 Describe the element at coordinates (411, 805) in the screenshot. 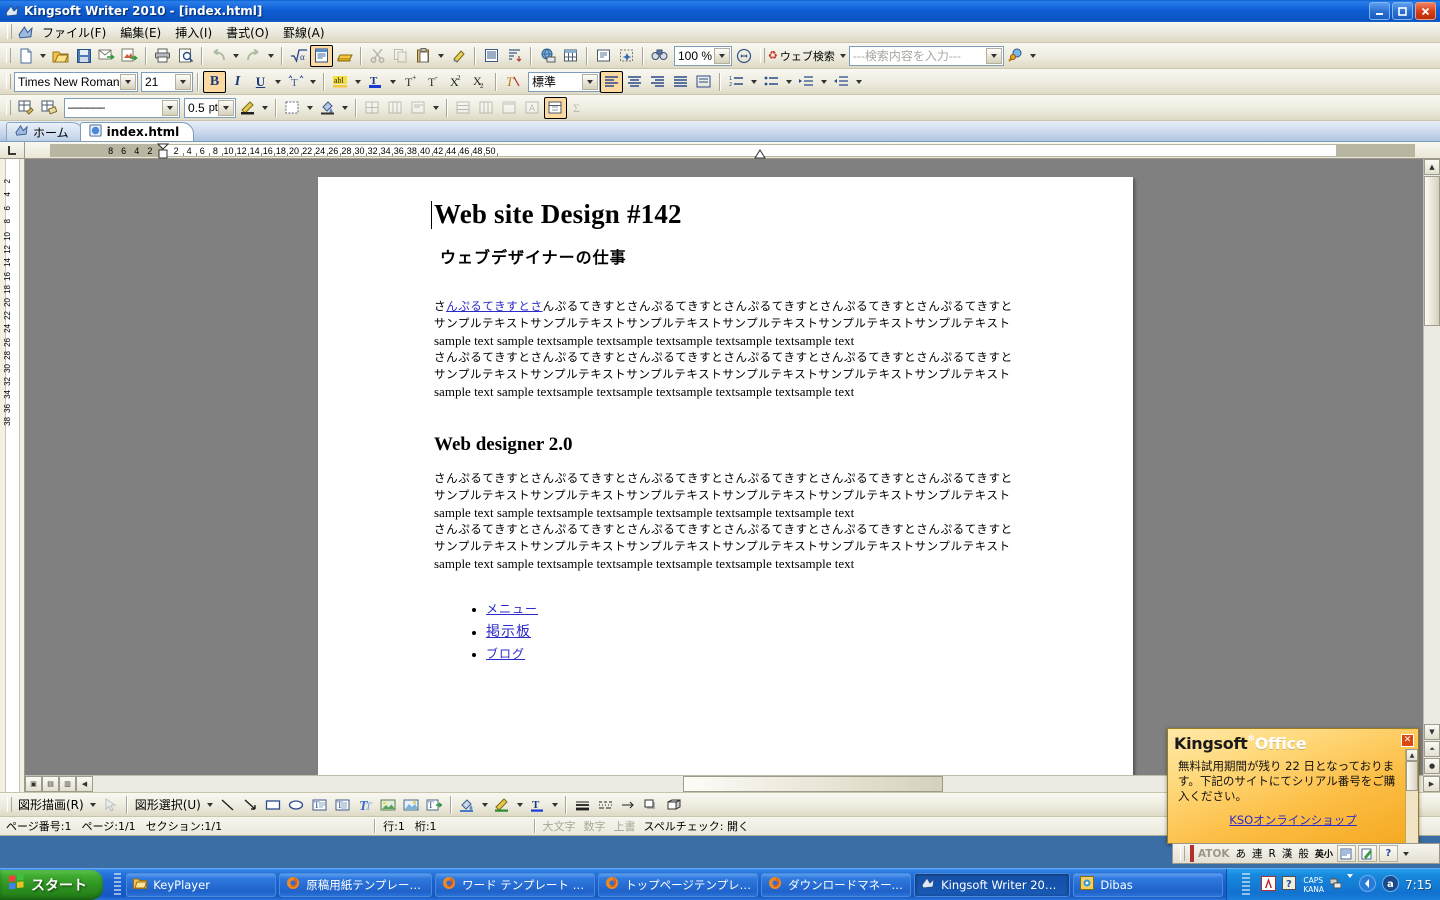

I see `clipart-icon` at that location.